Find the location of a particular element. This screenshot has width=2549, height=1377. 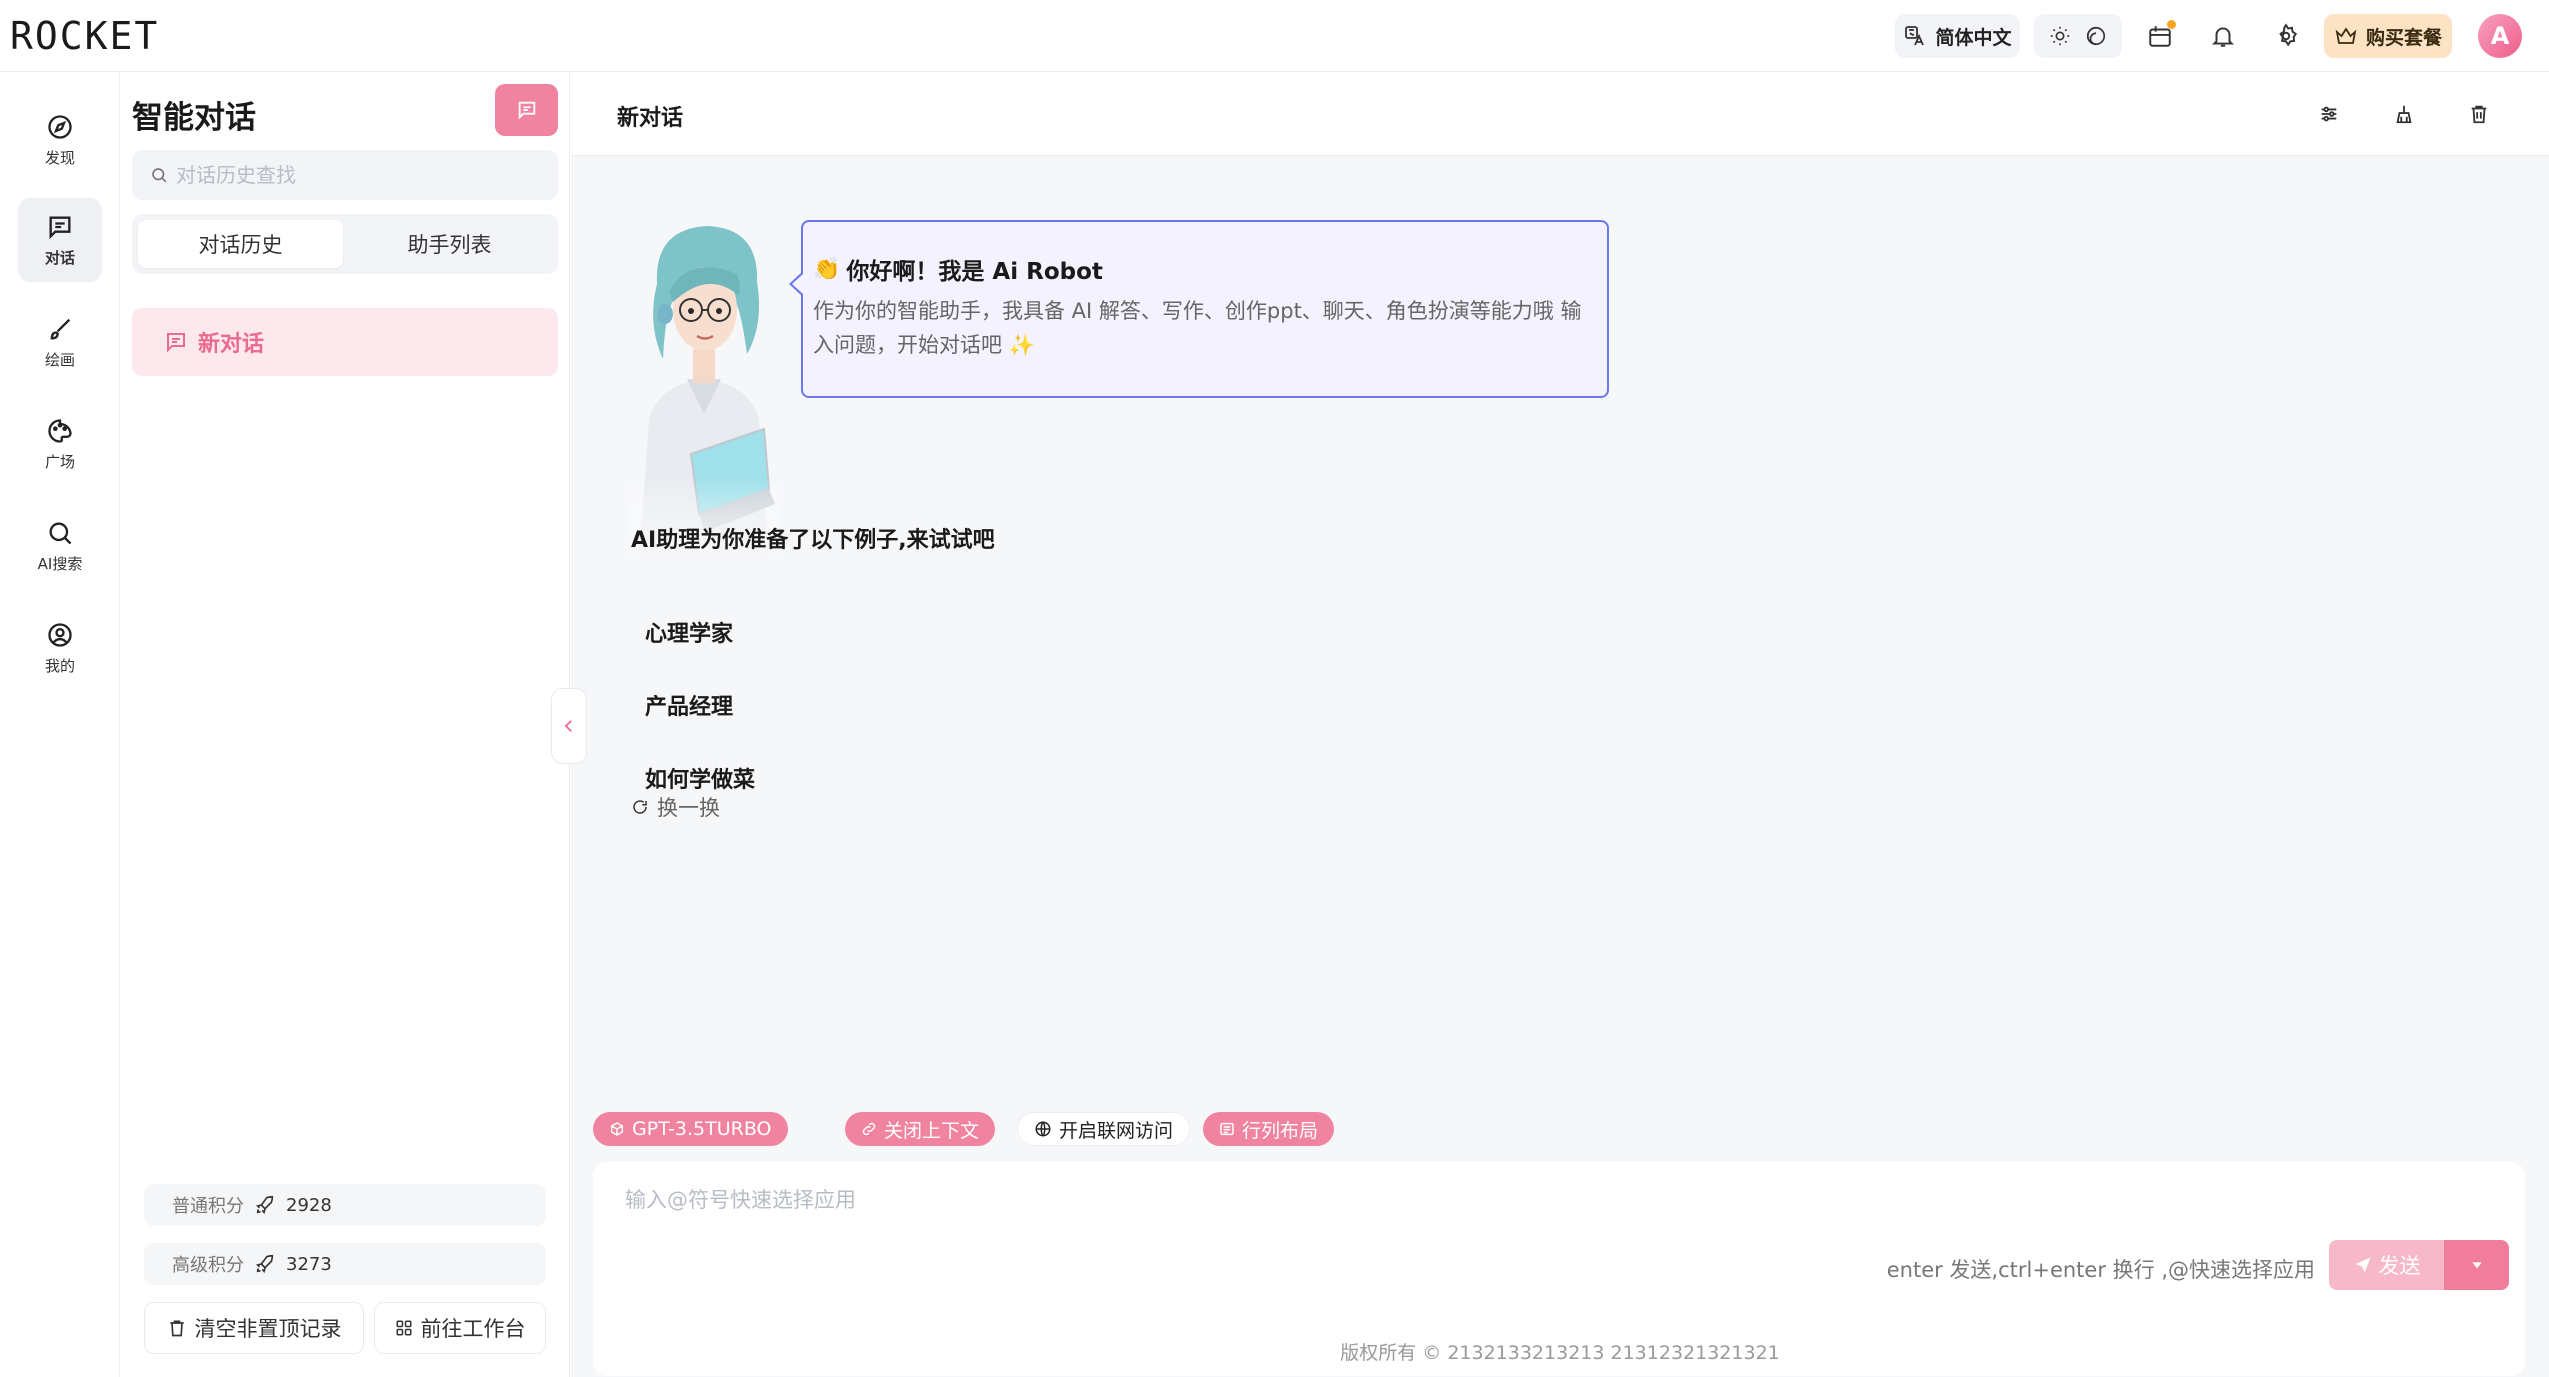

web-access-chip: 开启联网访问 is located at coordinates (1104, 1129).